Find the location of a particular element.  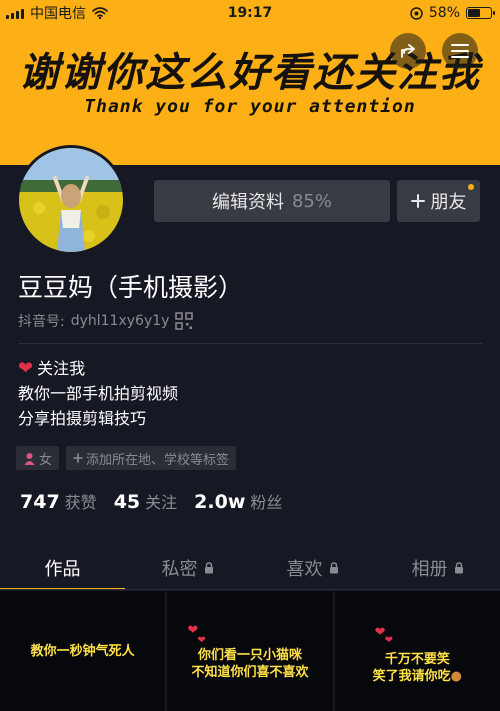

add-tag-button: 添加所在地、学校等标签 is located at coordinates (151, 458).